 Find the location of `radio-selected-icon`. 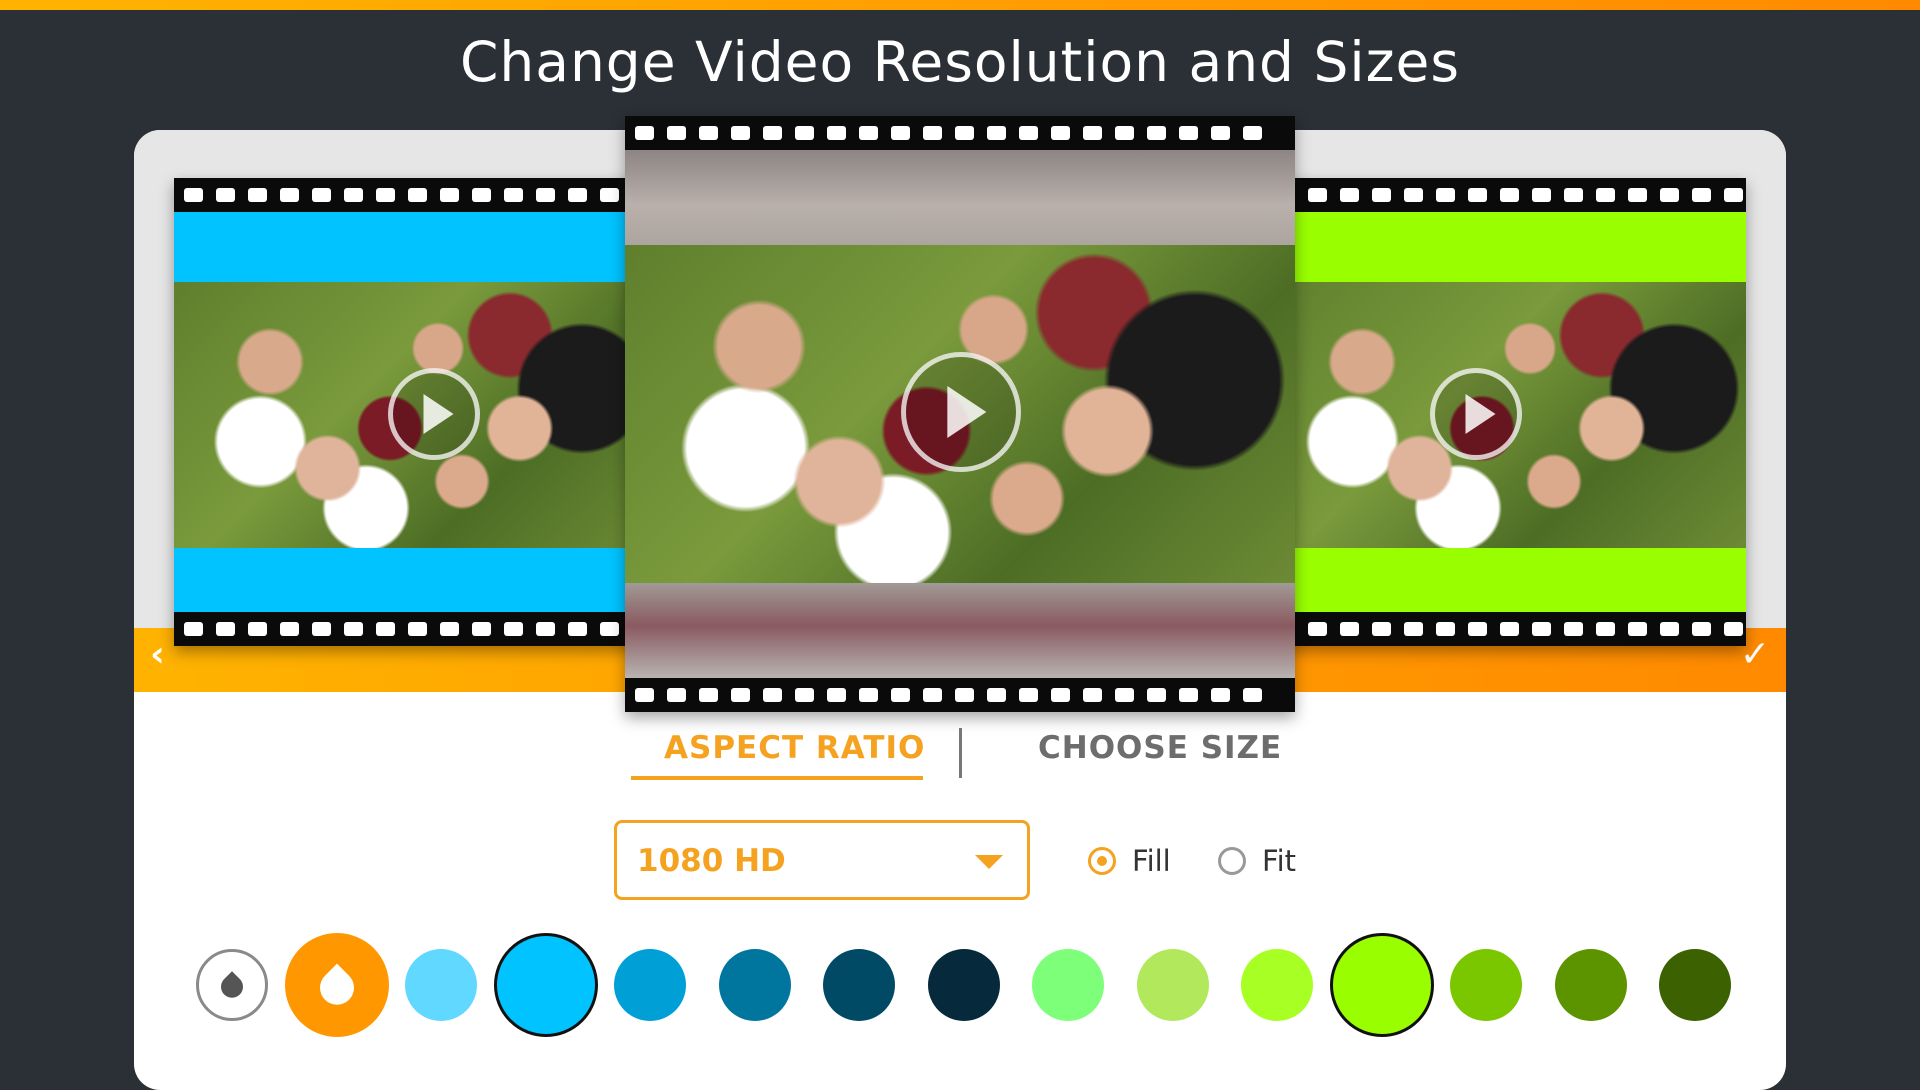

radio-selected-icon is located at coordinates (1102, 861).